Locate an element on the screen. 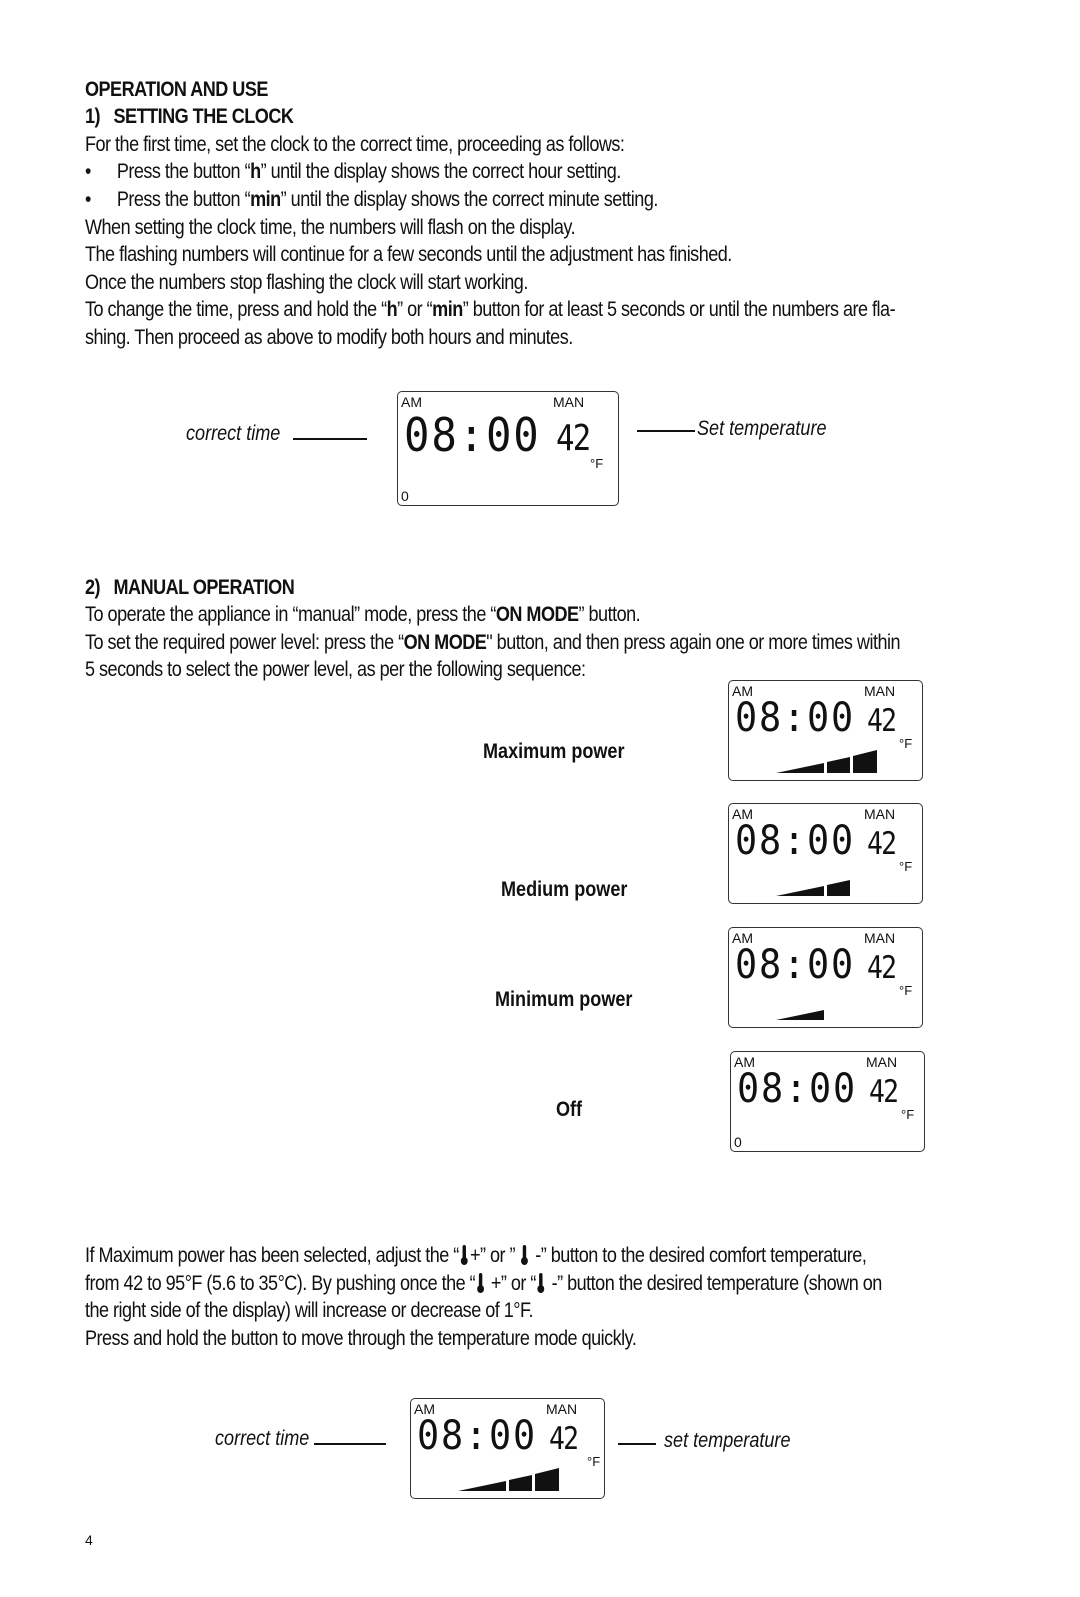 The height and width of the screenshot is (1597, 1080). lcd-display: AM MAN 08:00 42 °F 0 is located at coordinates (508, 448).